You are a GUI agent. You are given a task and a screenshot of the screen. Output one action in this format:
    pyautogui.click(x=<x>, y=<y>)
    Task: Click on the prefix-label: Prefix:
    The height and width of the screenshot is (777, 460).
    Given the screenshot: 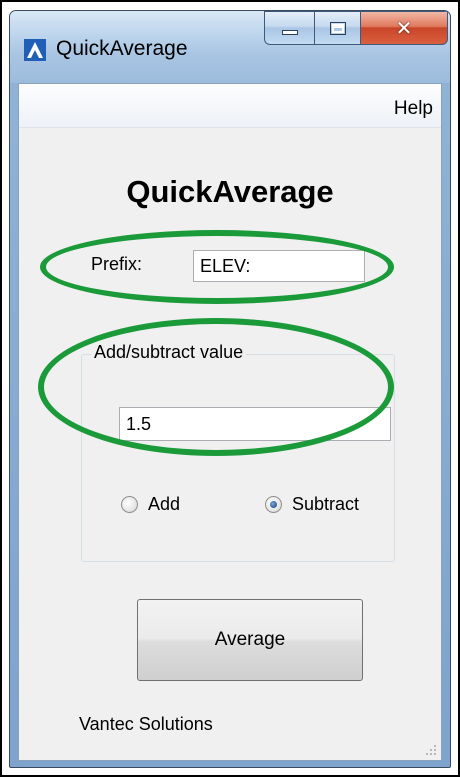 What is the action you would take?
    pyautogui.click(x=117, y=264)
    